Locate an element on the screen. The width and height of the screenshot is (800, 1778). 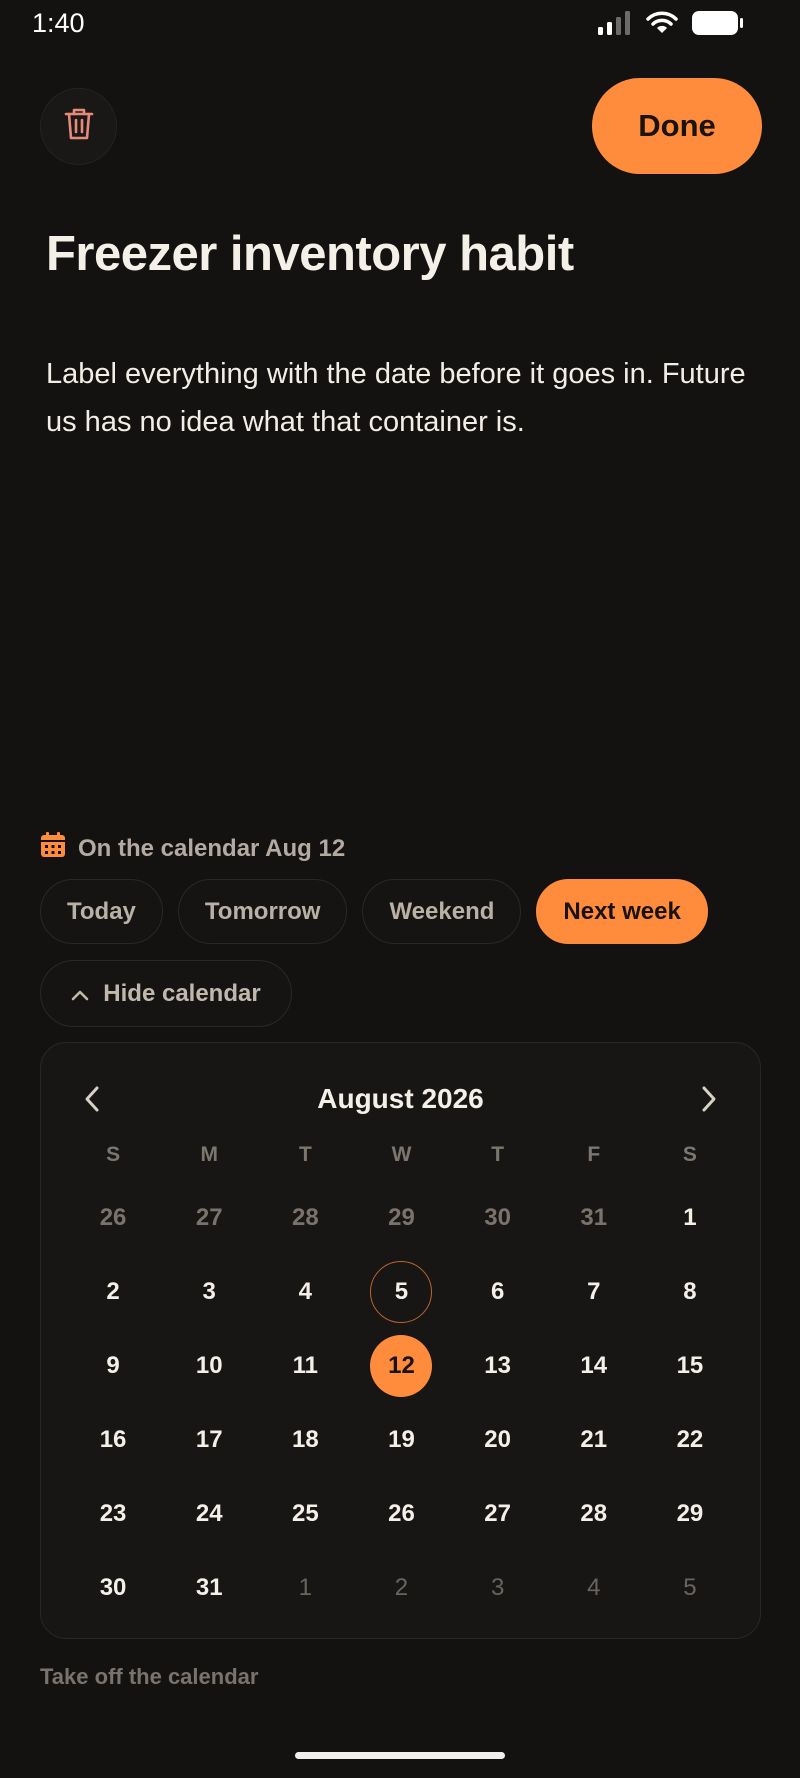
quick-date-chips: Today Tomorrow Weekend Next week is located at coordinates (374, 911).